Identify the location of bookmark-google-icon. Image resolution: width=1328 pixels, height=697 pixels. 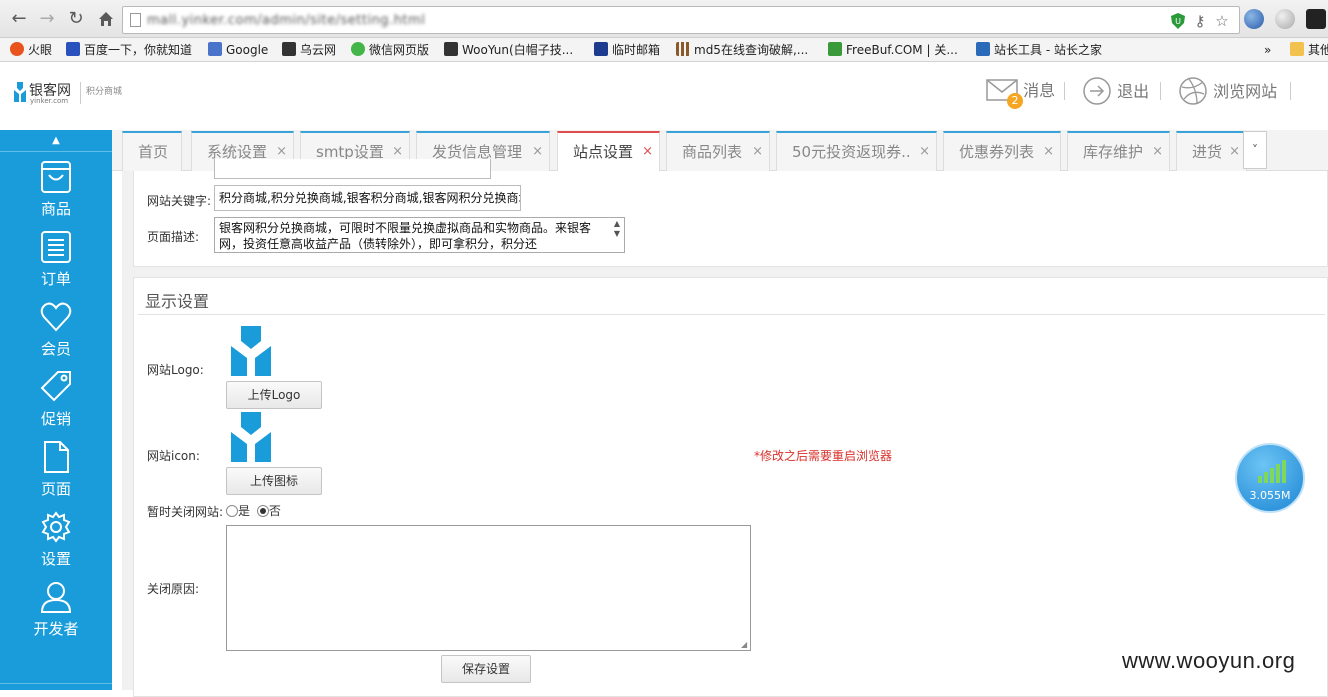
(215, 49).